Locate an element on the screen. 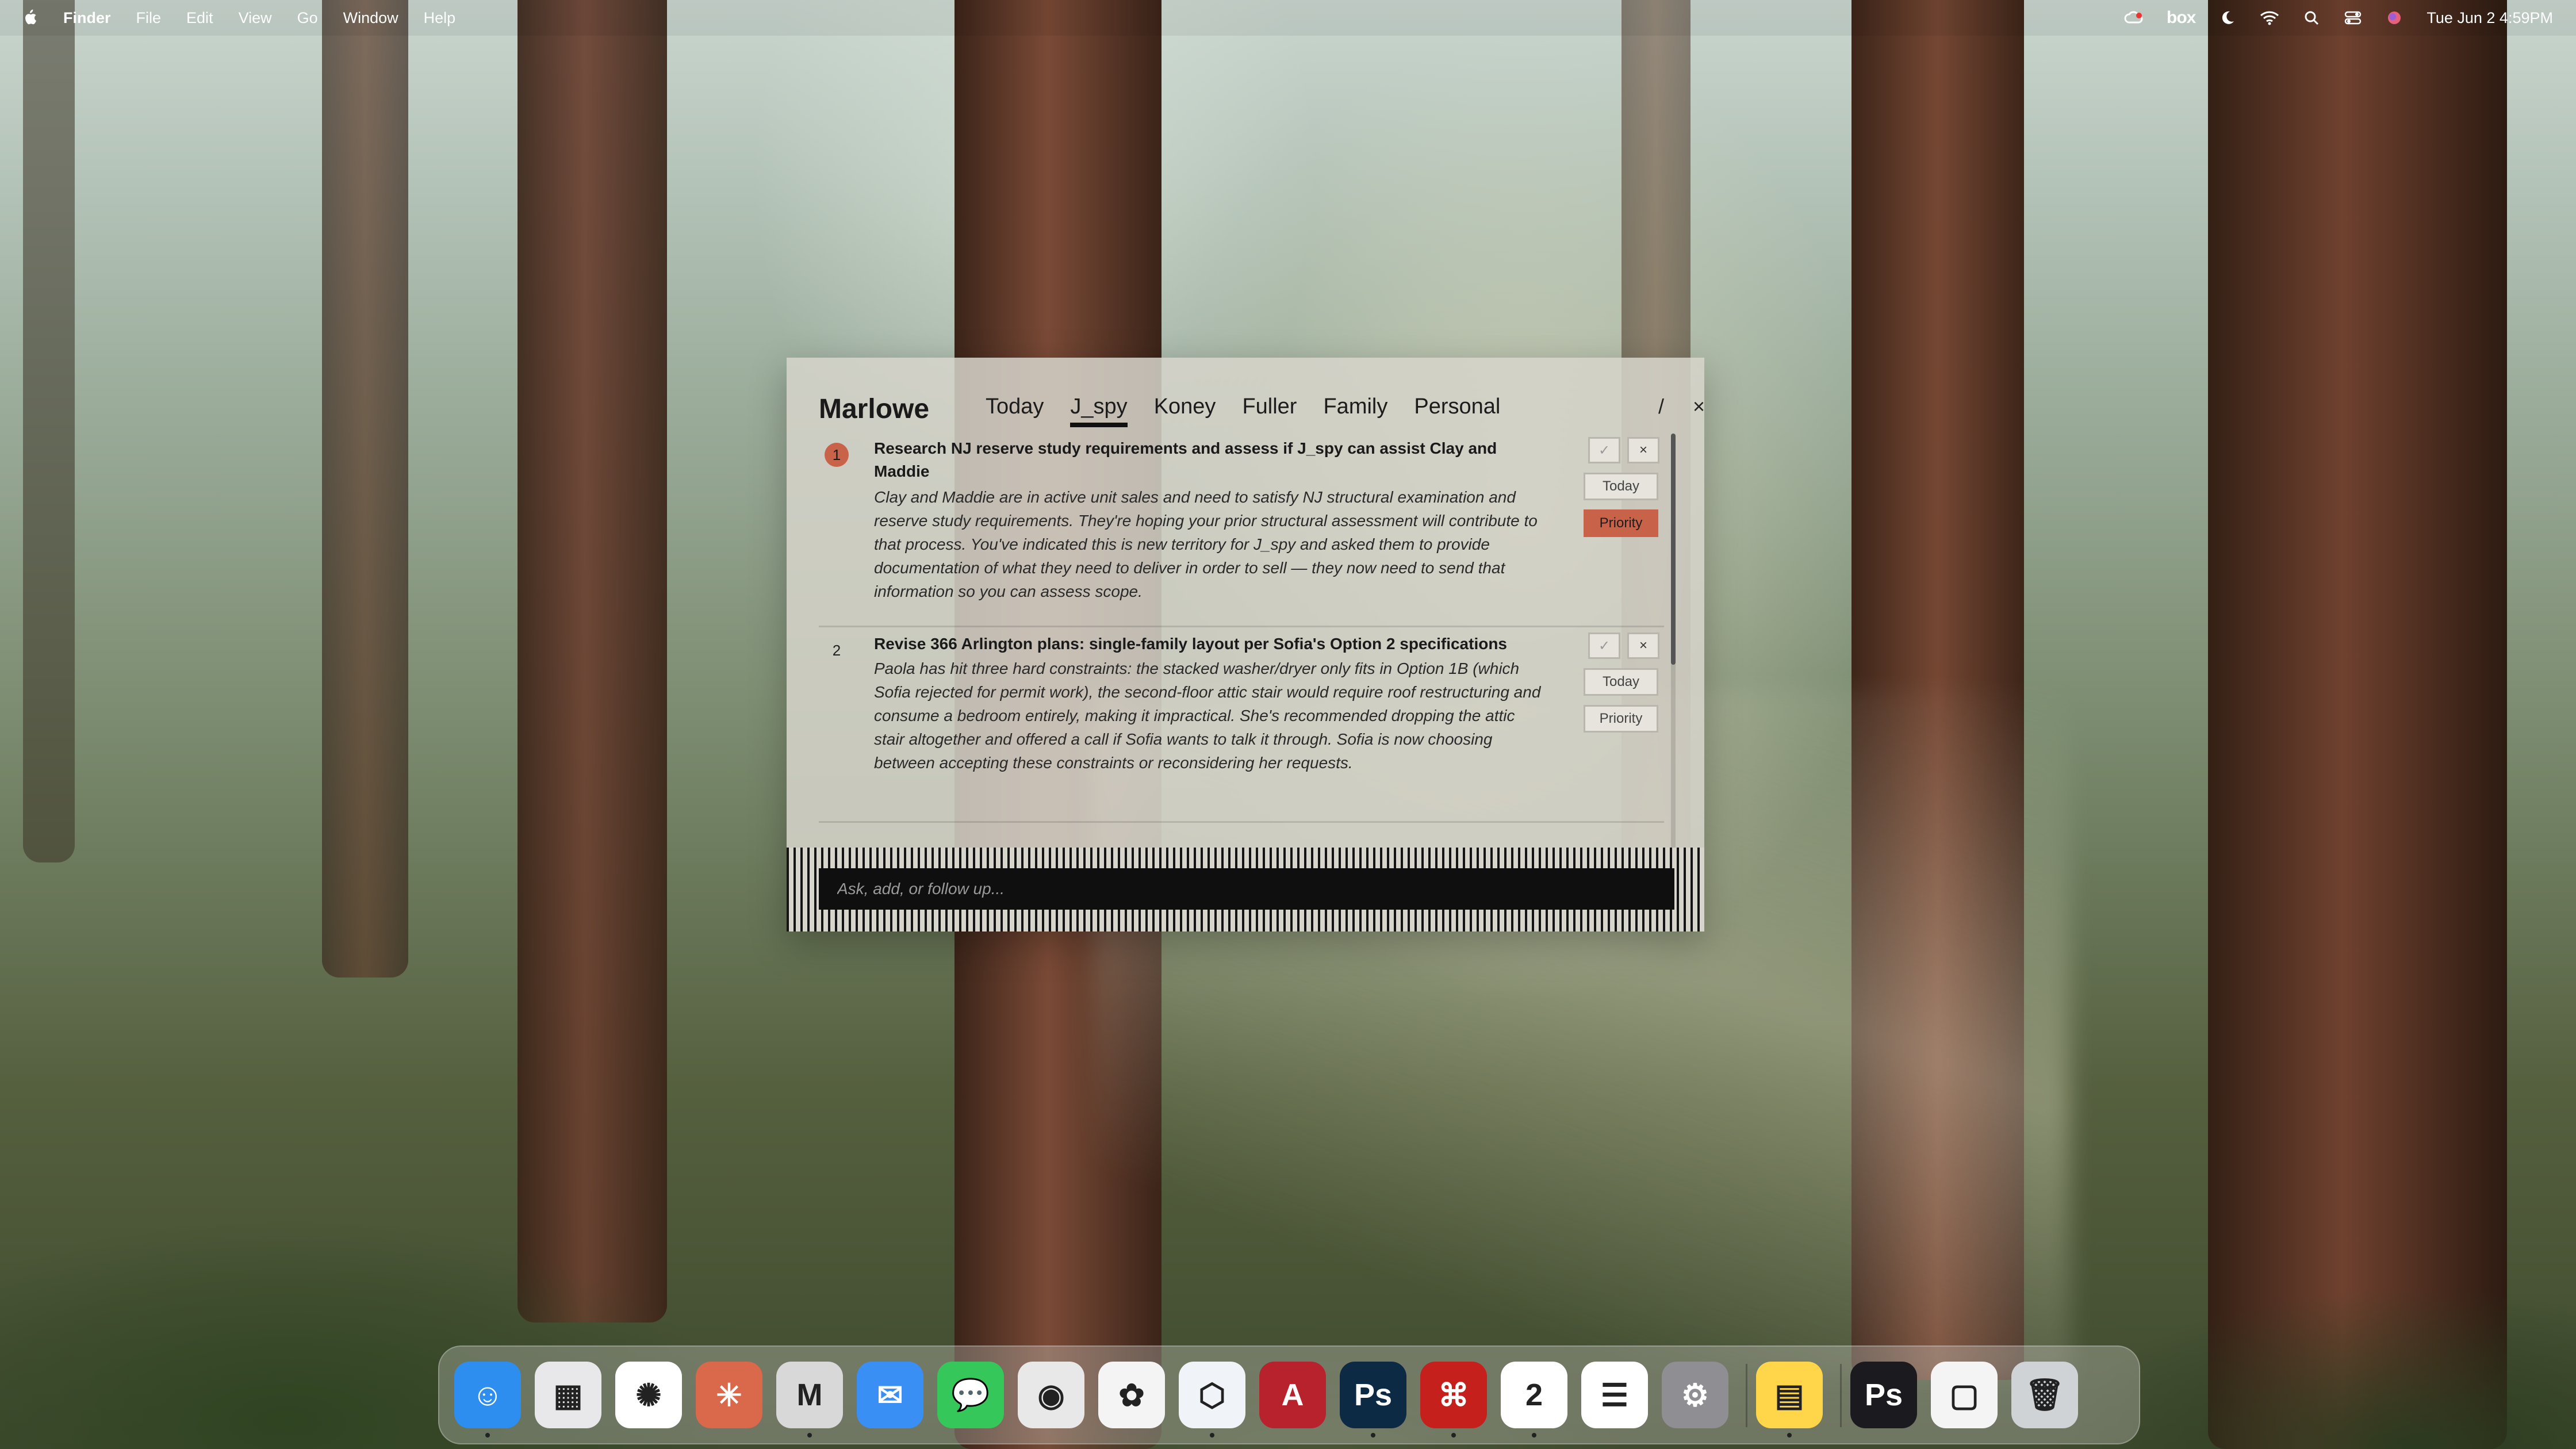 Image resolution: width=2576 pixels, height=1449 pixels. menu-clock: Tue Jun 2 4:59PM is located at coordinates (2489, 18).